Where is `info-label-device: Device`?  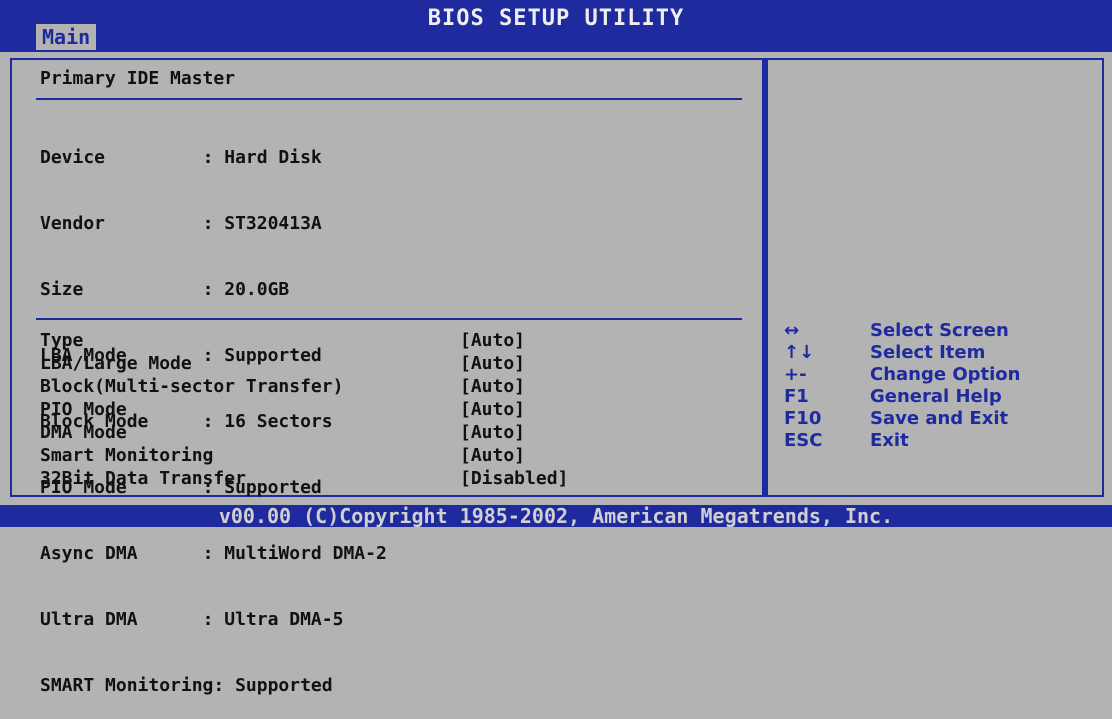 info-label-device: Device is located at coordinates (121, 157).